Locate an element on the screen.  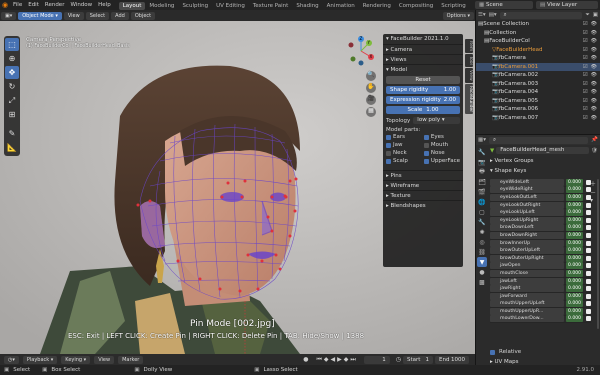
menu-add: Add is located at coordinates (120, 15).